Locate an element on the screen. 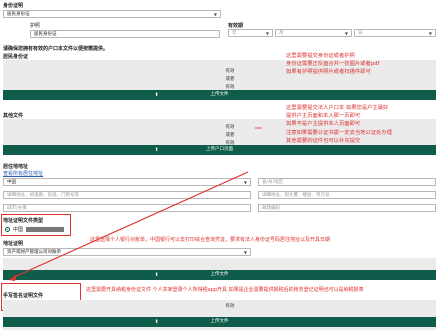 The height and width of the screenshot is (330, 440). arrow-head is located at coordinates (13, 277).